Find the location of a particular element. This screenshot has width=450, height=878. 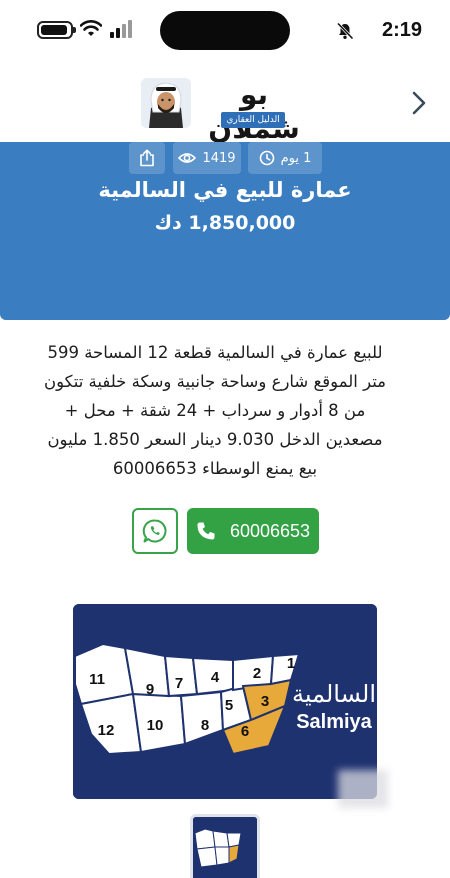

logo-avatar is located at coordinates (166, 103).